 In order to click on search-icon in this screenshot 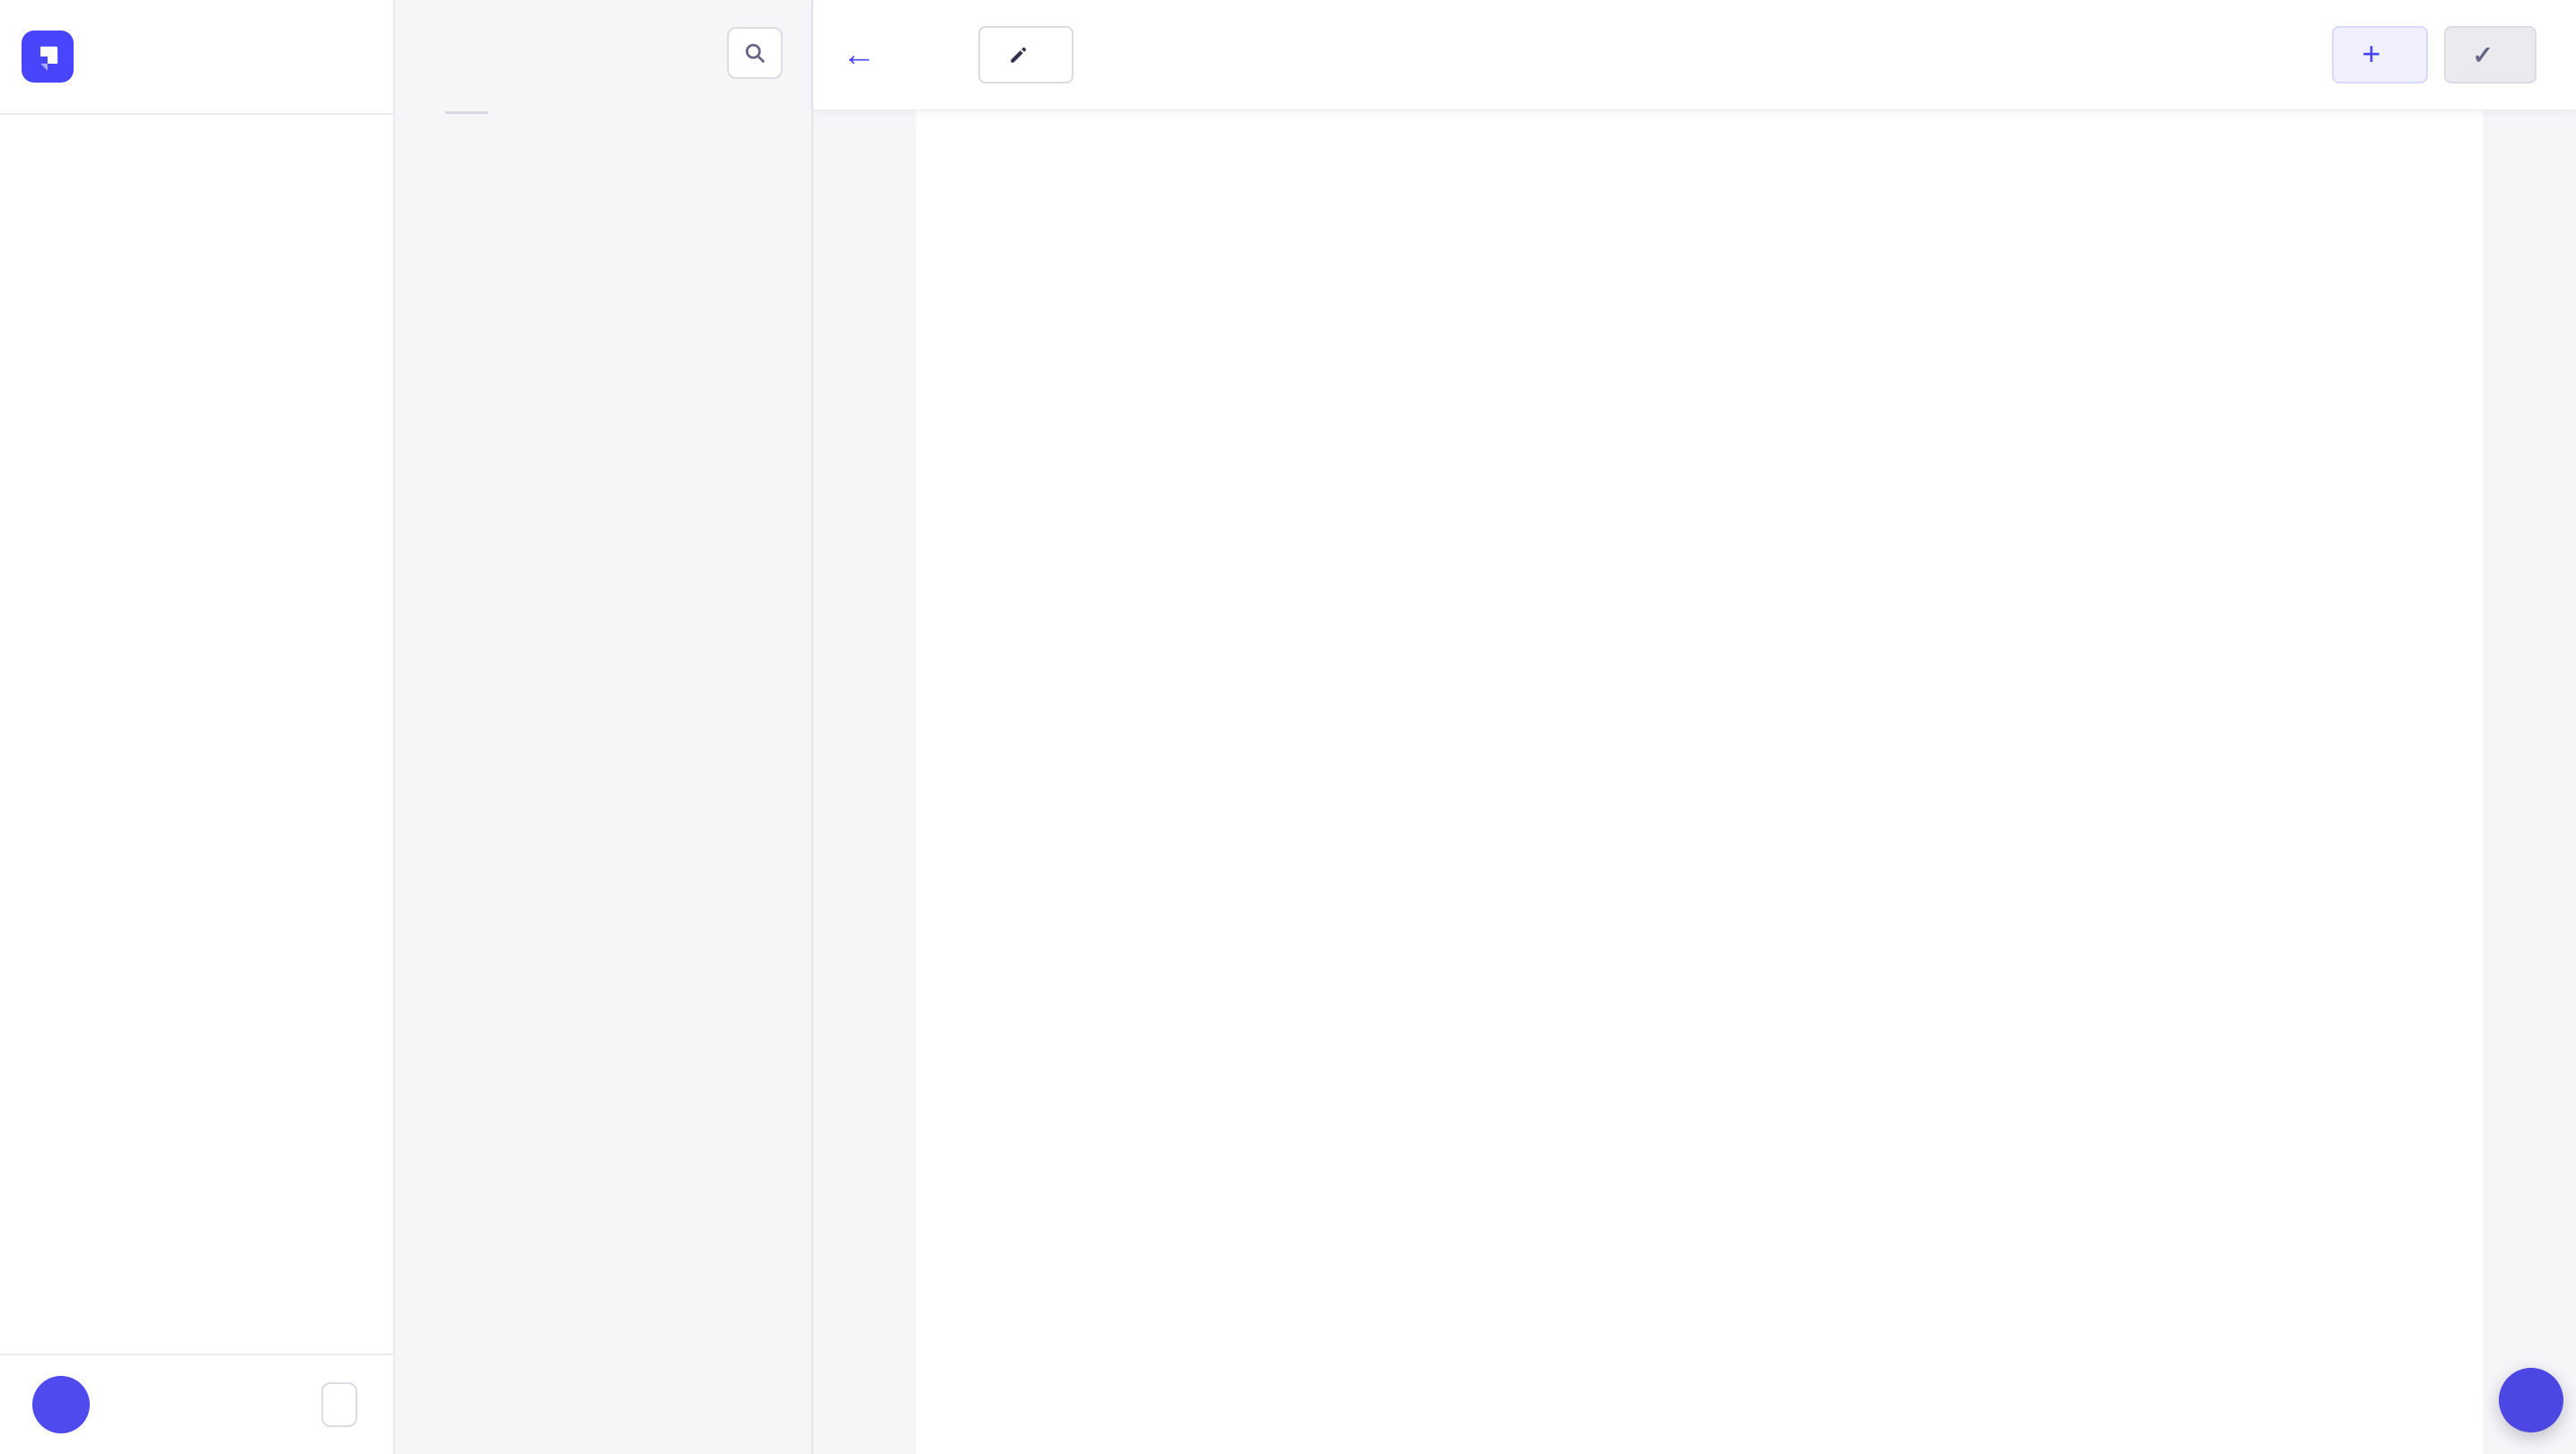, I will do `click(755, 53)`.